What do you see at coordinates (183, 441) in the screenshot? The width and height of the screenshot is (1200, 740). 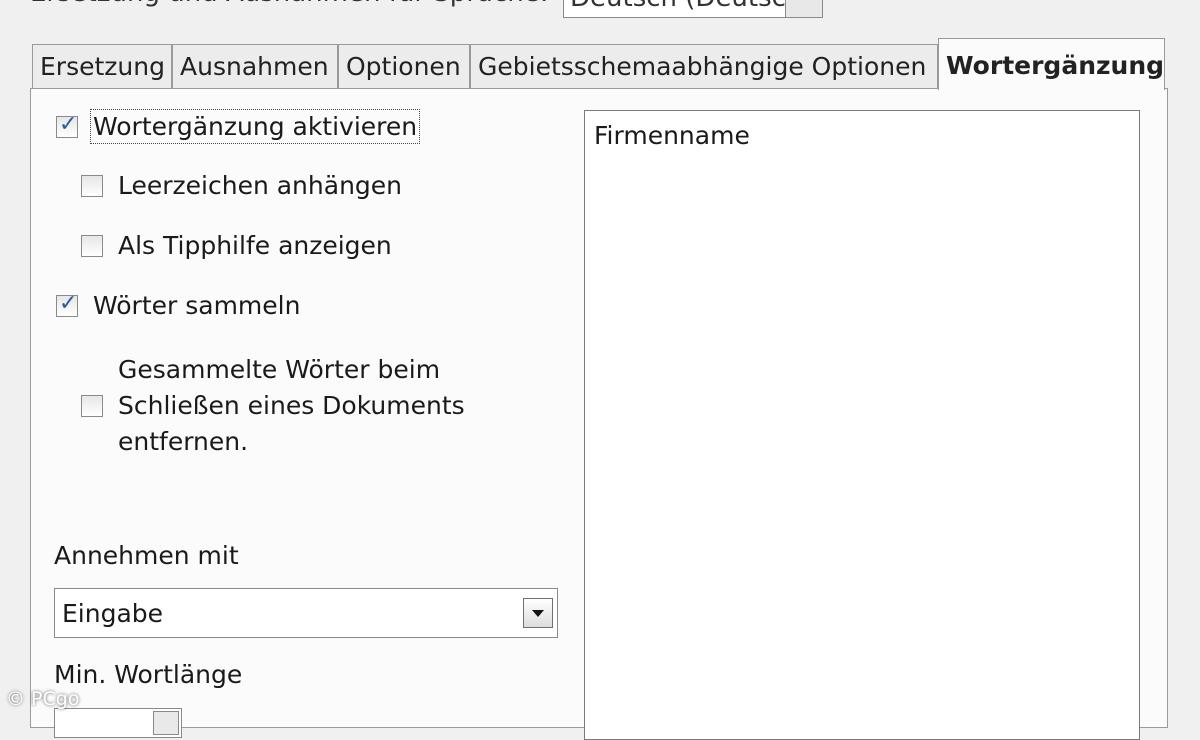 I see `remove-on-close-line3: entfernen.` at bounding box center [183, 441].